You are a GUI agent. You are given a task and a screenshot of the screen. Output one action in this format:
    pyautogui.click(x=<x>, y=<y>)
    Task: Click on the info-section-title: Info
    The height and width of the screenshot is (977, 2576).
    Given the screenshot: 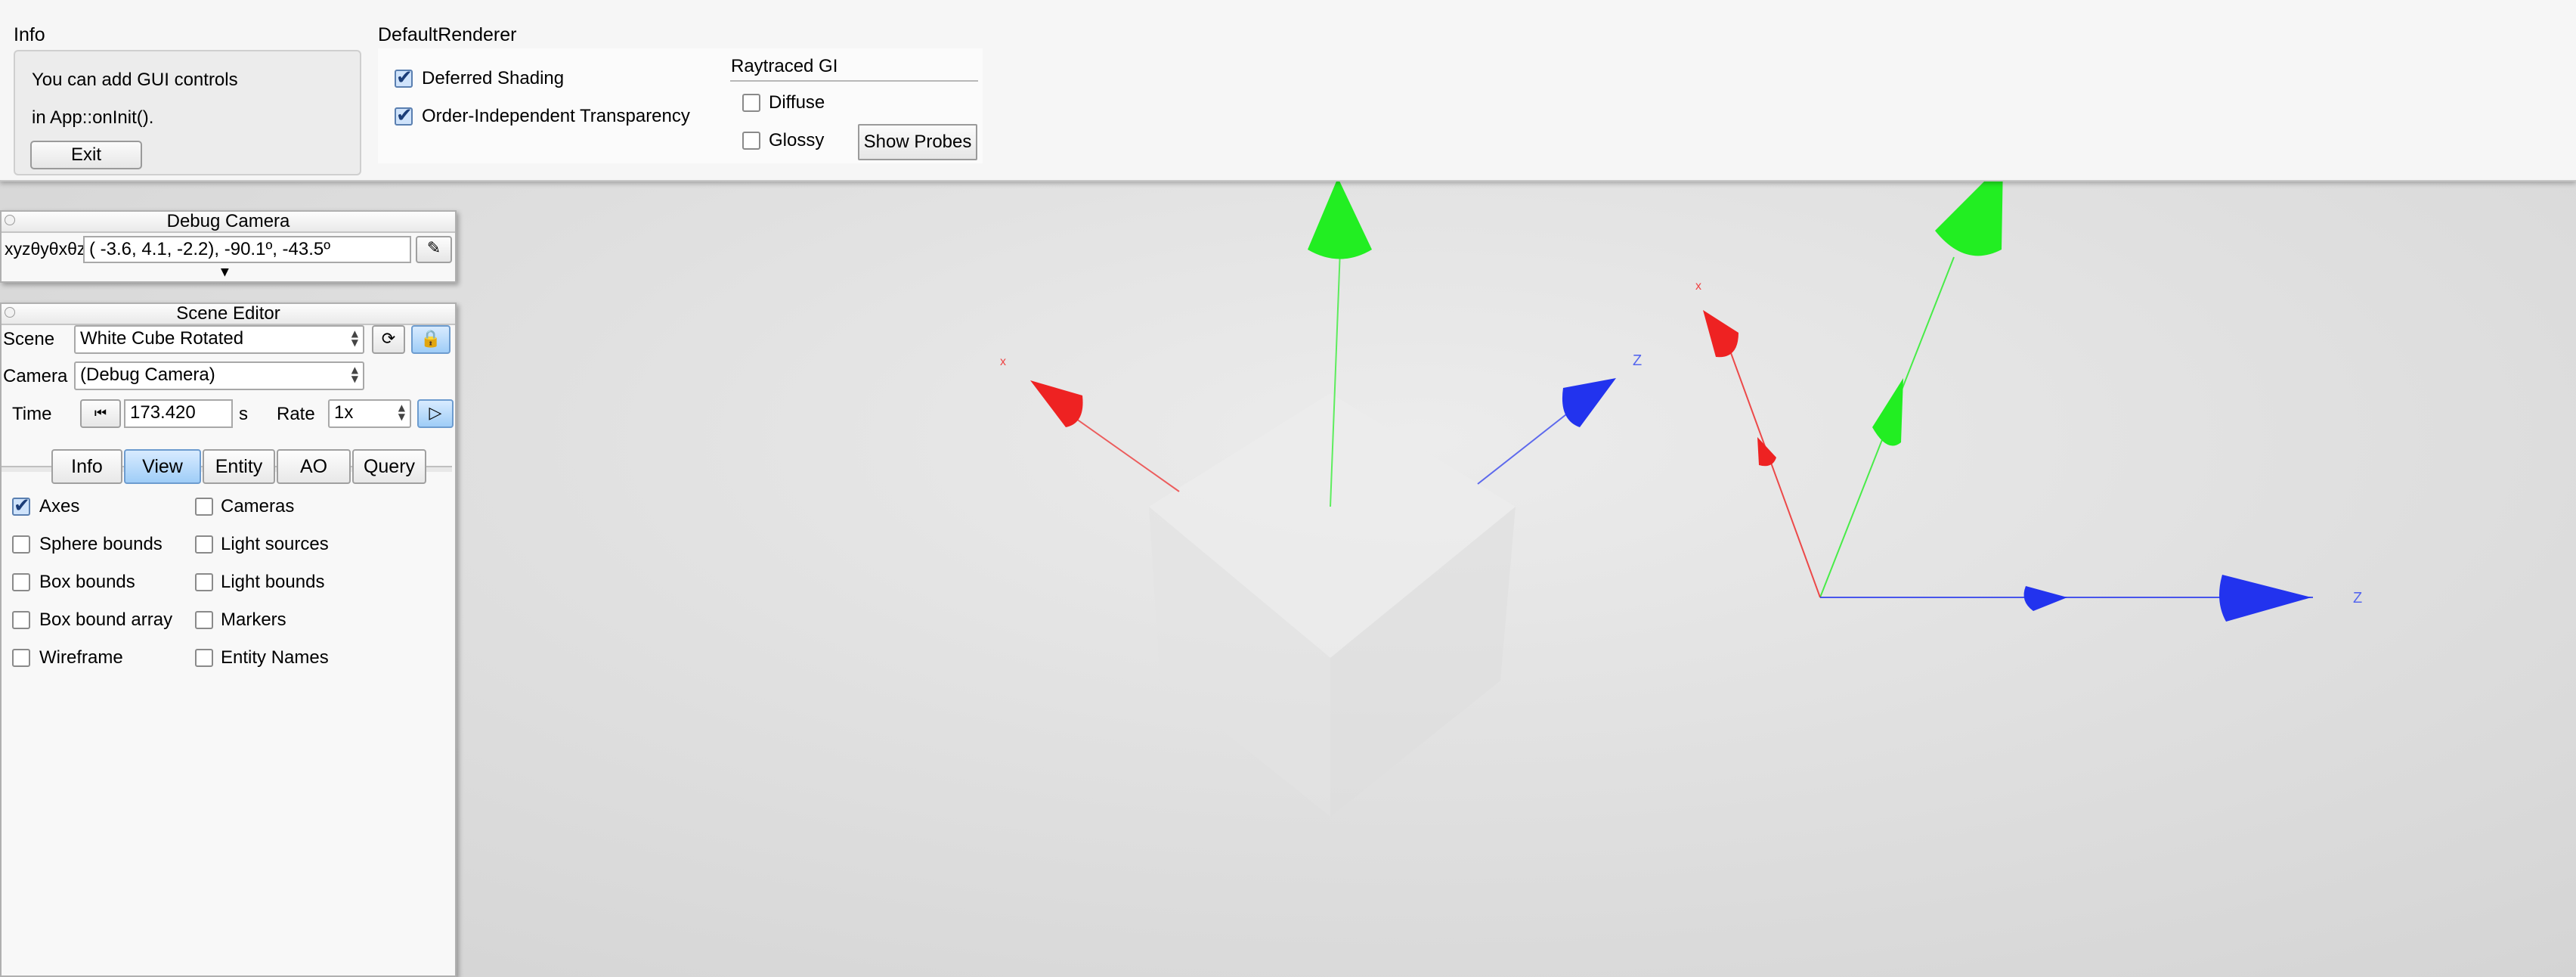 What is the action you would take?
    pyautogui.click(x=29, y=34)
    